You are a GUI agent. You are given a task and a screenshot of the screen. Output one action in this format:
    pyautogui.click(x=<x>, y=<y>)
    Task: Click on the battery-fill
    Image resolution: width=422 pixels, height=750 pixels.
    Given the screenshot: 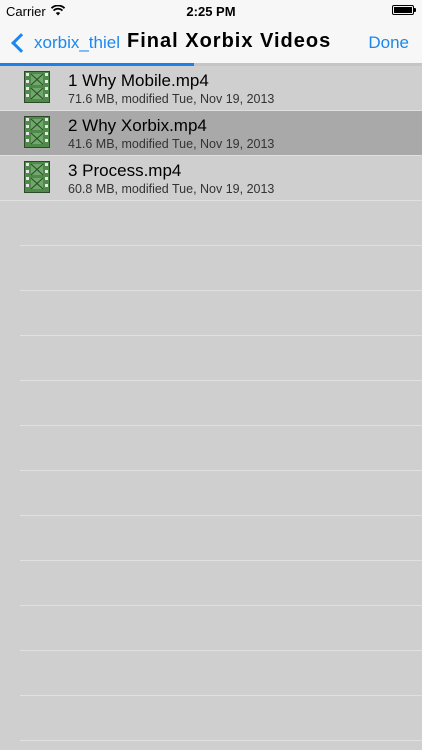 What is the action you would take?
    pyautogui.click(x=403, y=10)
    